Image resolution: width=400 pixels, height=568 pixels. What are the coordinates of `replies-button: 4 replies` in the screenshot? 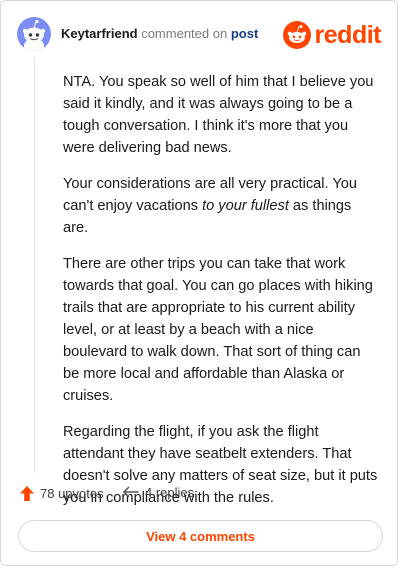 It's located at (158, 492).